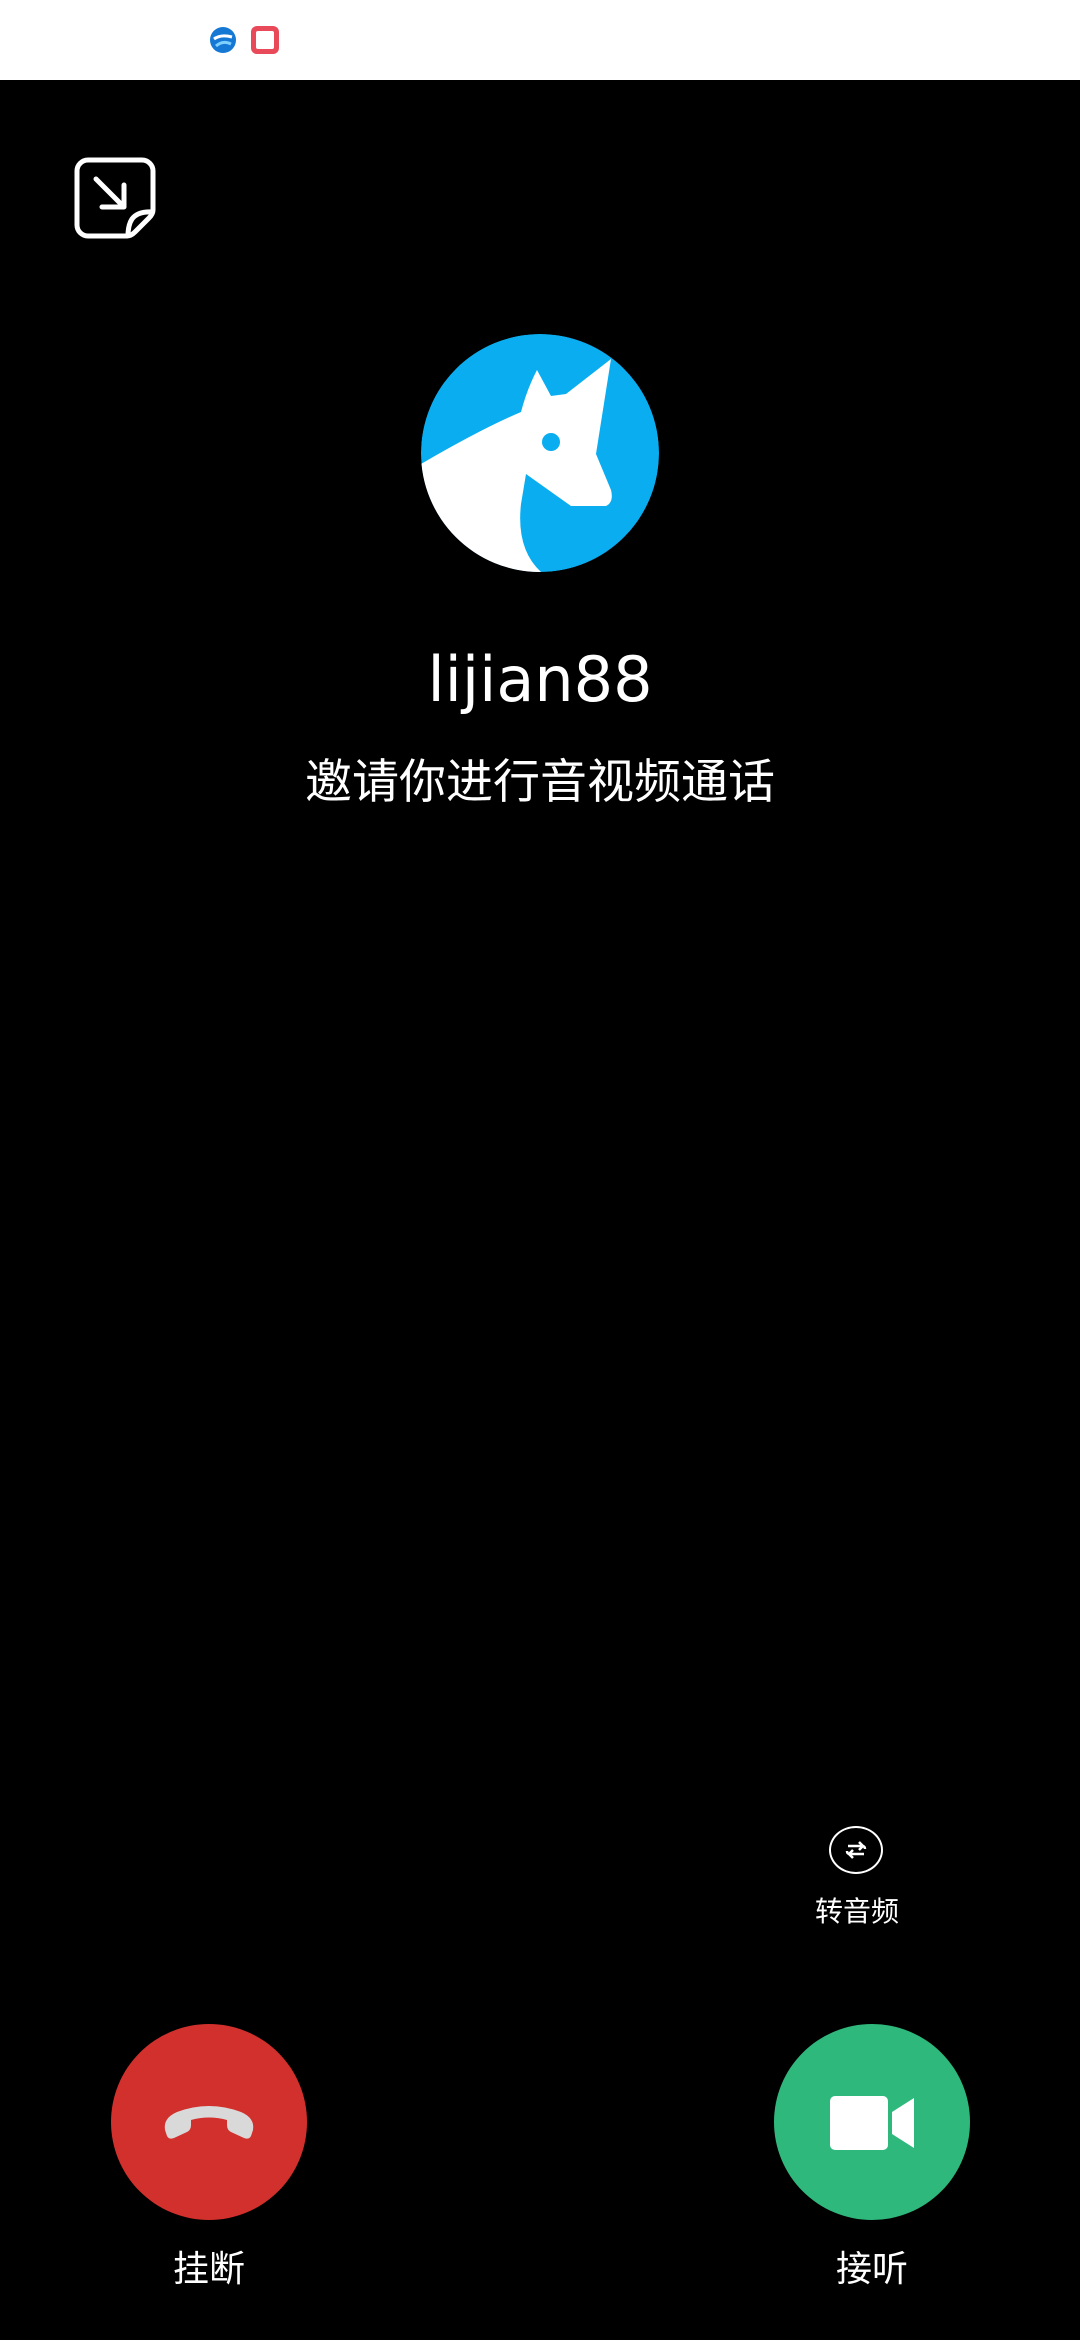  I want to click on hangup-button, so click(209, 2122).